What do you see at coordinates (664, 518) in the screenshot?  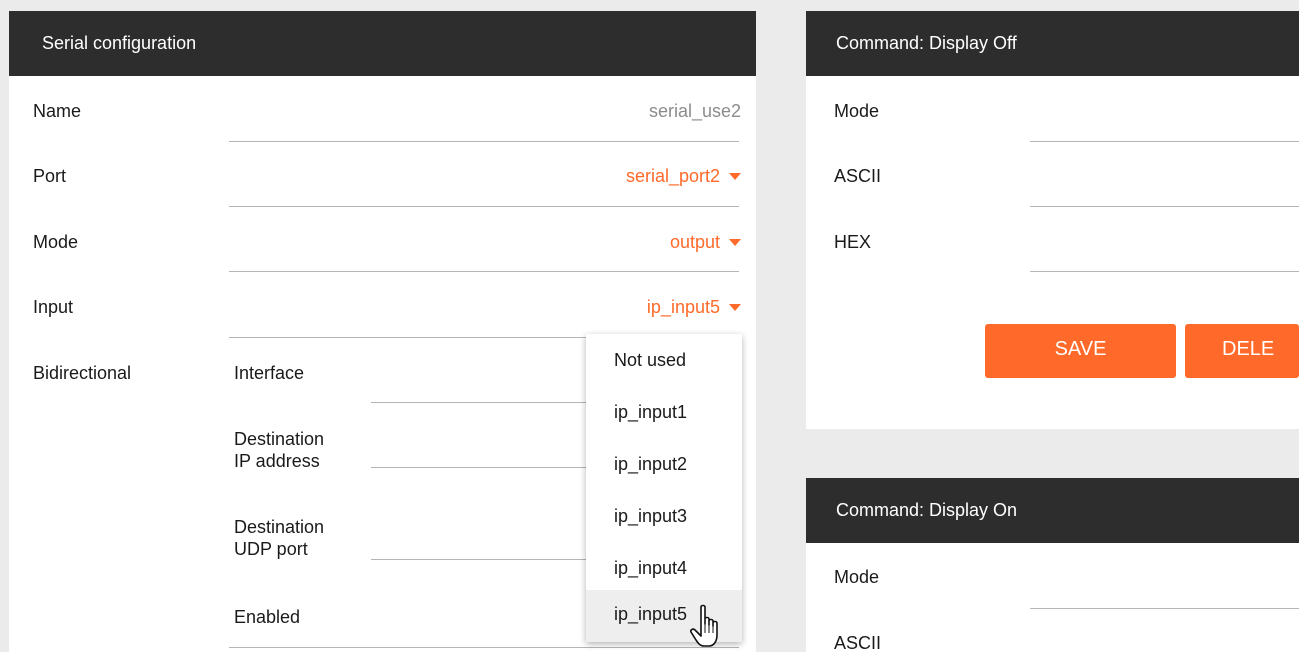 I see `dropdown-option: ip_input3` at bounding box center [664, 518].